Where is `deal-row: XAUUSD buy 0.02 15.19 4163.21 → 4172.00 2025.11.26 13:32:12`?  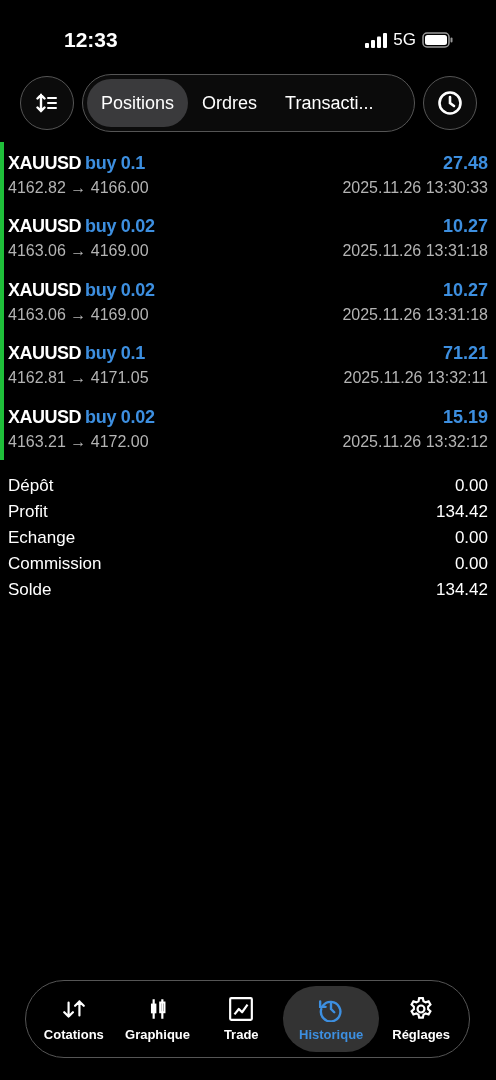 deal-row: XAUUSD buy 0.02 15.19 4163.21 → 4172.00 2025.11.26 13:32:12 is located at coordinates (248, 428).